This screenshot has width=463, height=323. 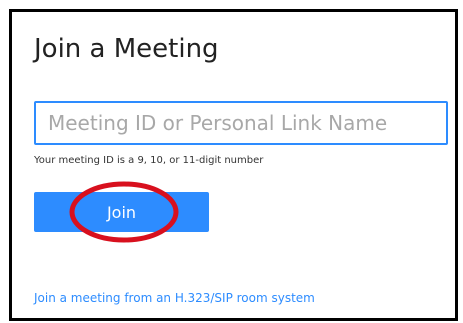 What do you see at coordinates (241, 123) in the screenshot?
I see `meeting-id-input` at bounding box center [241, 123].